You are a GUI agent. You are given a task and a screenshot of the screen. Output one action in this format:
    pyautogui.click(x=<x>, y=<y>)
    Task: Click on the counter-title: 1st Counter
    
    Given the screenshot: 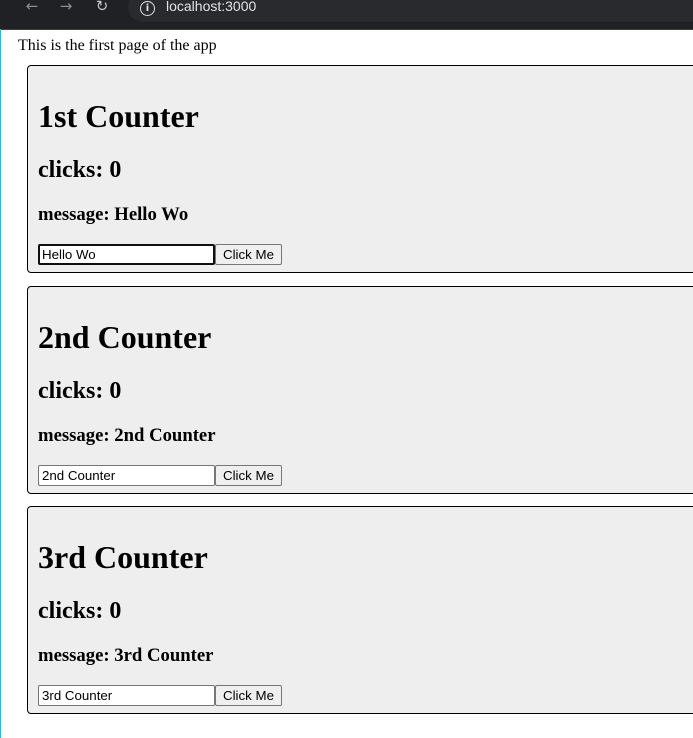 What is the action you would take?
    pyautogui.click(x=118, y=116)
    